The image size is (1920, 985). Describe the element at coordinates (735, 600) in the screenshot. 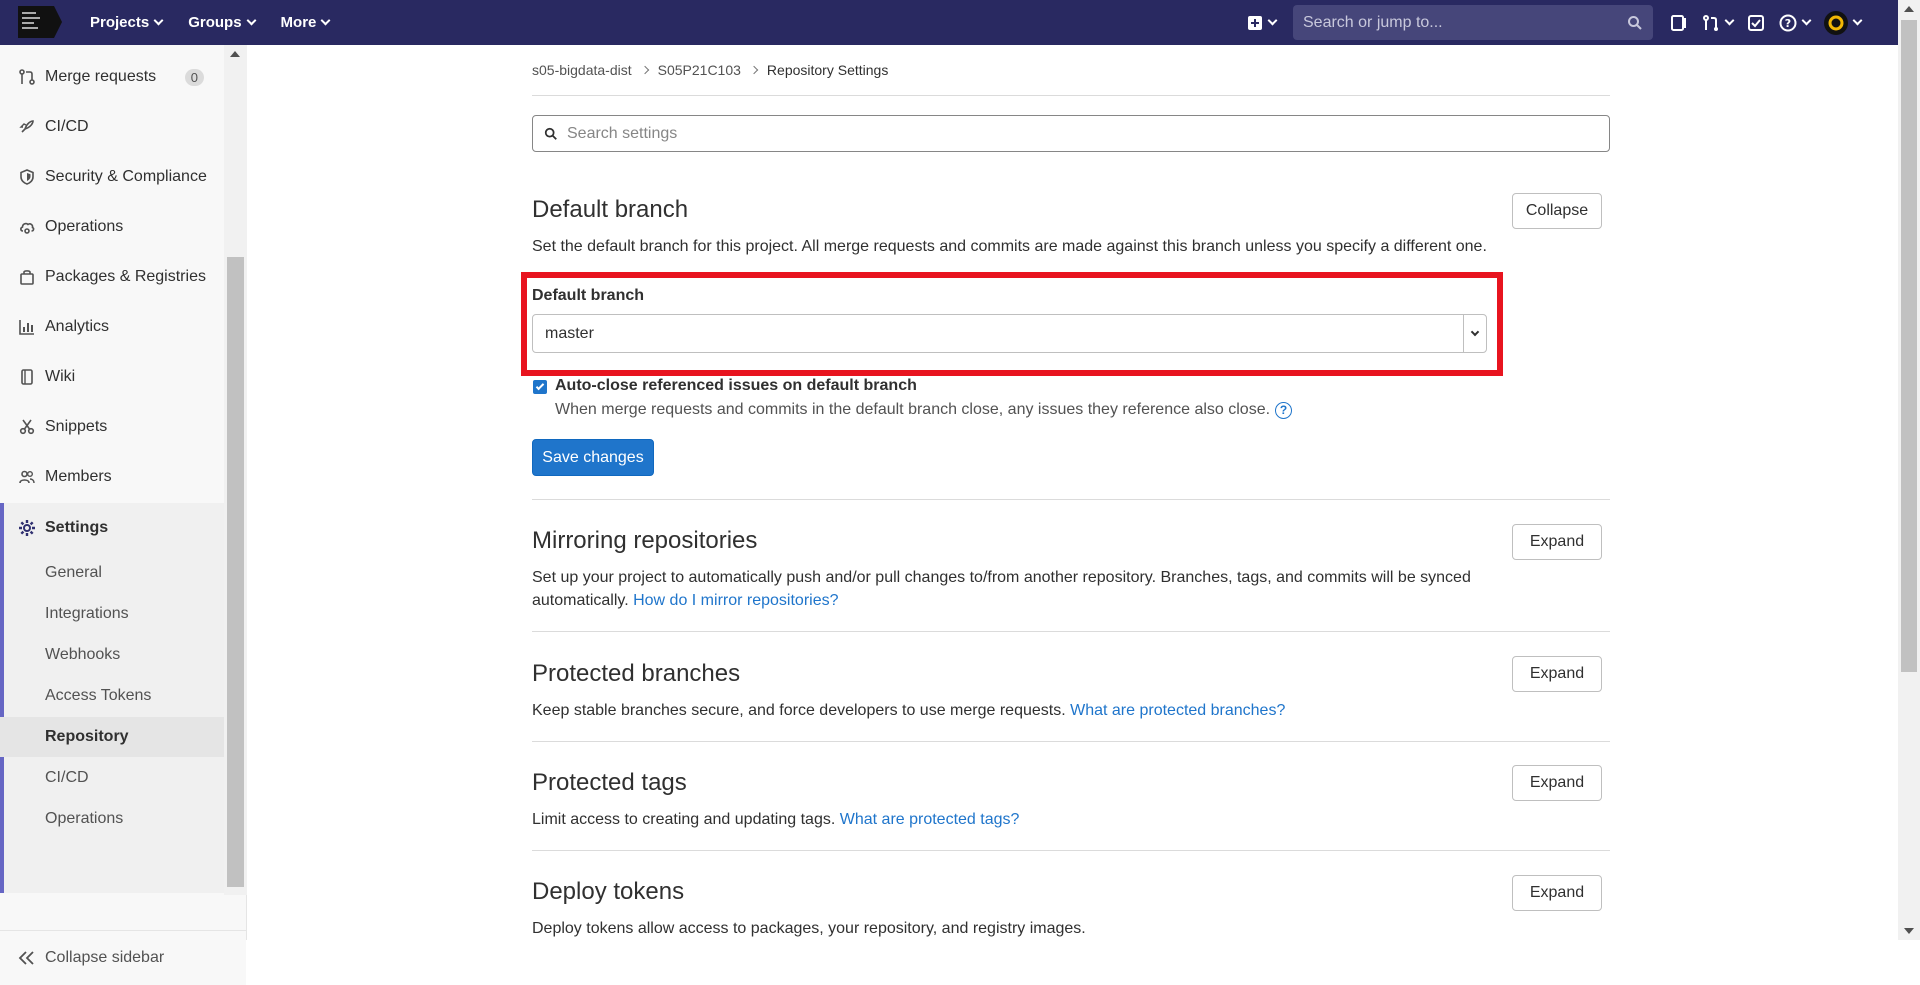

I see `mirroring-help-link: How do I mirror repositories?` at that location.